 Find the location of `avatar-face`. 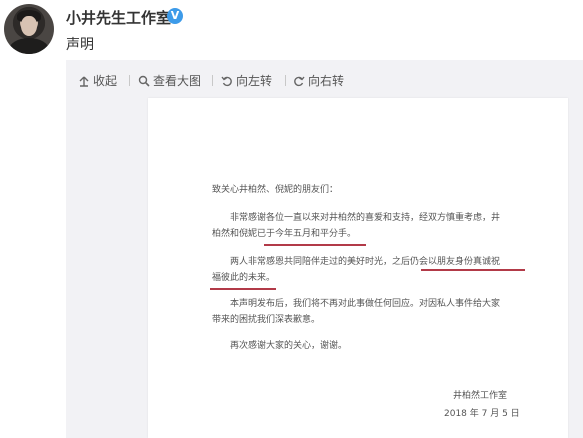

avatar-face is located at coordinates (29, 26).